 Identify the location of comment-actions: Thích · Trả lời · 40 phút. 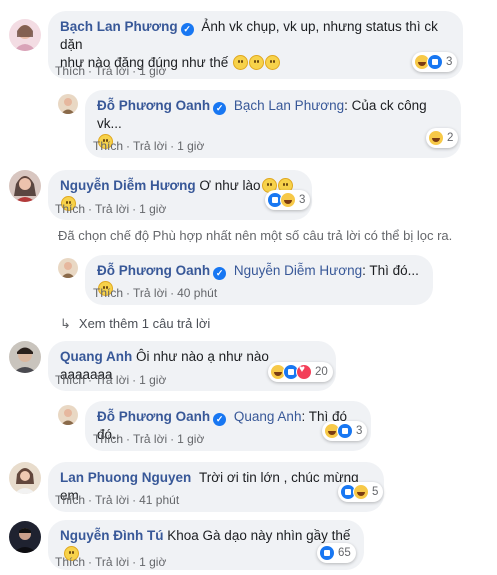
(155, 293).